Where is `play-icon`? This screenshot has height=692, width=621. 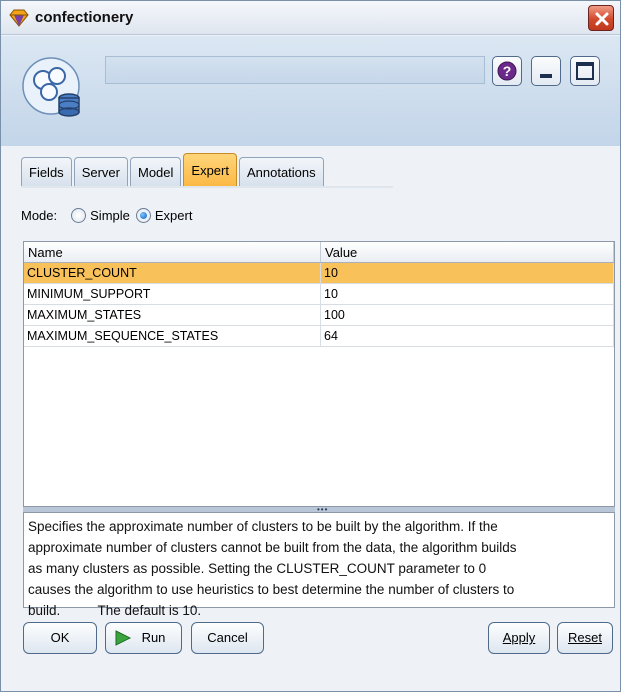 play-icon is located at coordinates (123, 638).